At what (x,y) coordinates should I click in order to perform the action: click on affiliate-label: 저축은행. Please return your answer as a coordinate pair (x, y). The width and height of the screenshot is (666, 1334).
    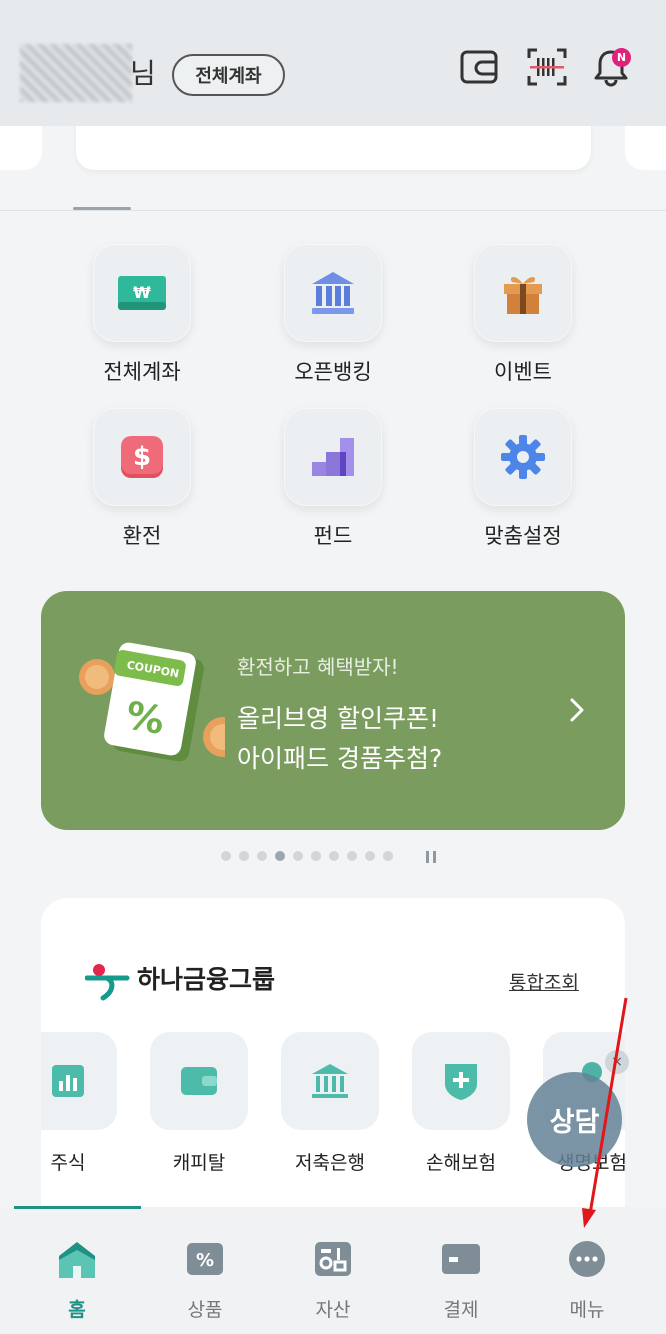
    Looking at the image, I should click on (330, 1163).